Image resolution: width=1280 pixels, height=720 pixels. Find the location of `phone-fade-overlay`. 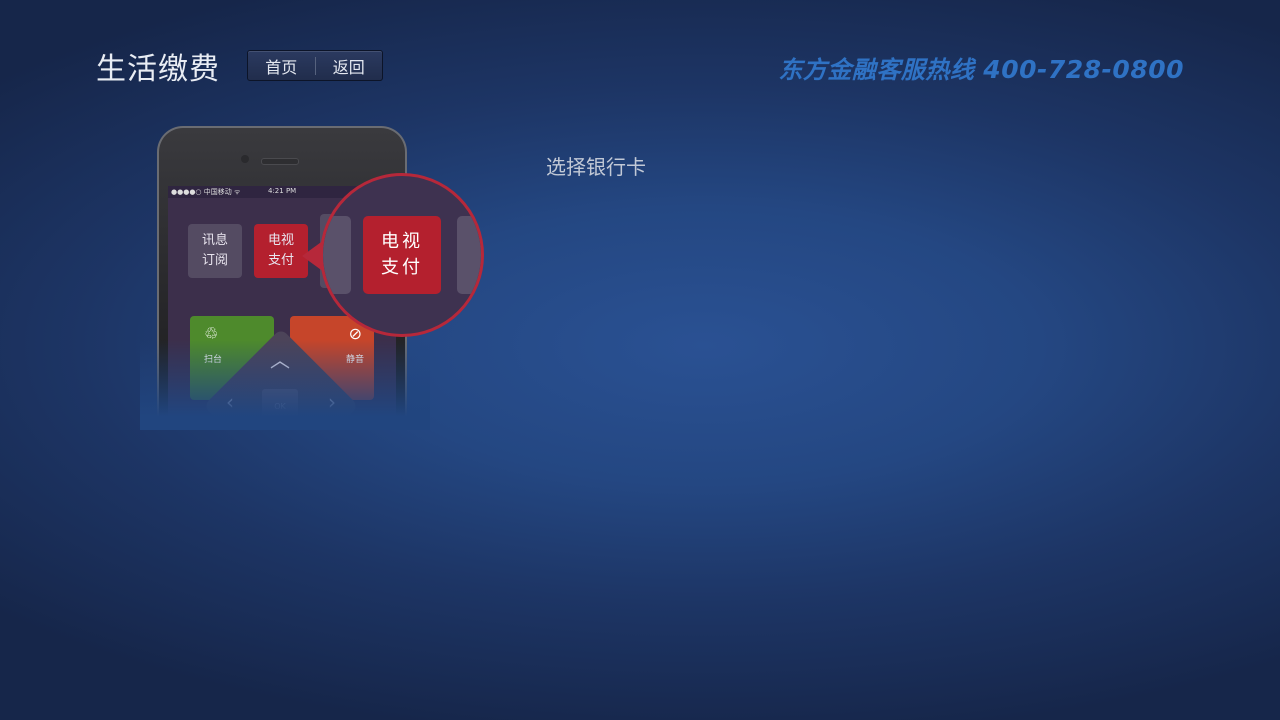

phone-fade-overlay is located at coordinates (285, 385).